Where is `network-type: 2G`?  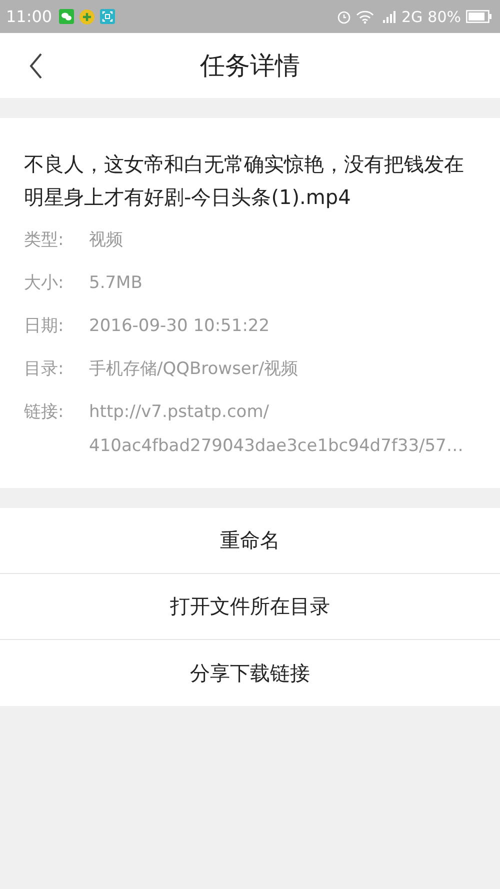
network-type: 2G is located at coordinates (412, 17).